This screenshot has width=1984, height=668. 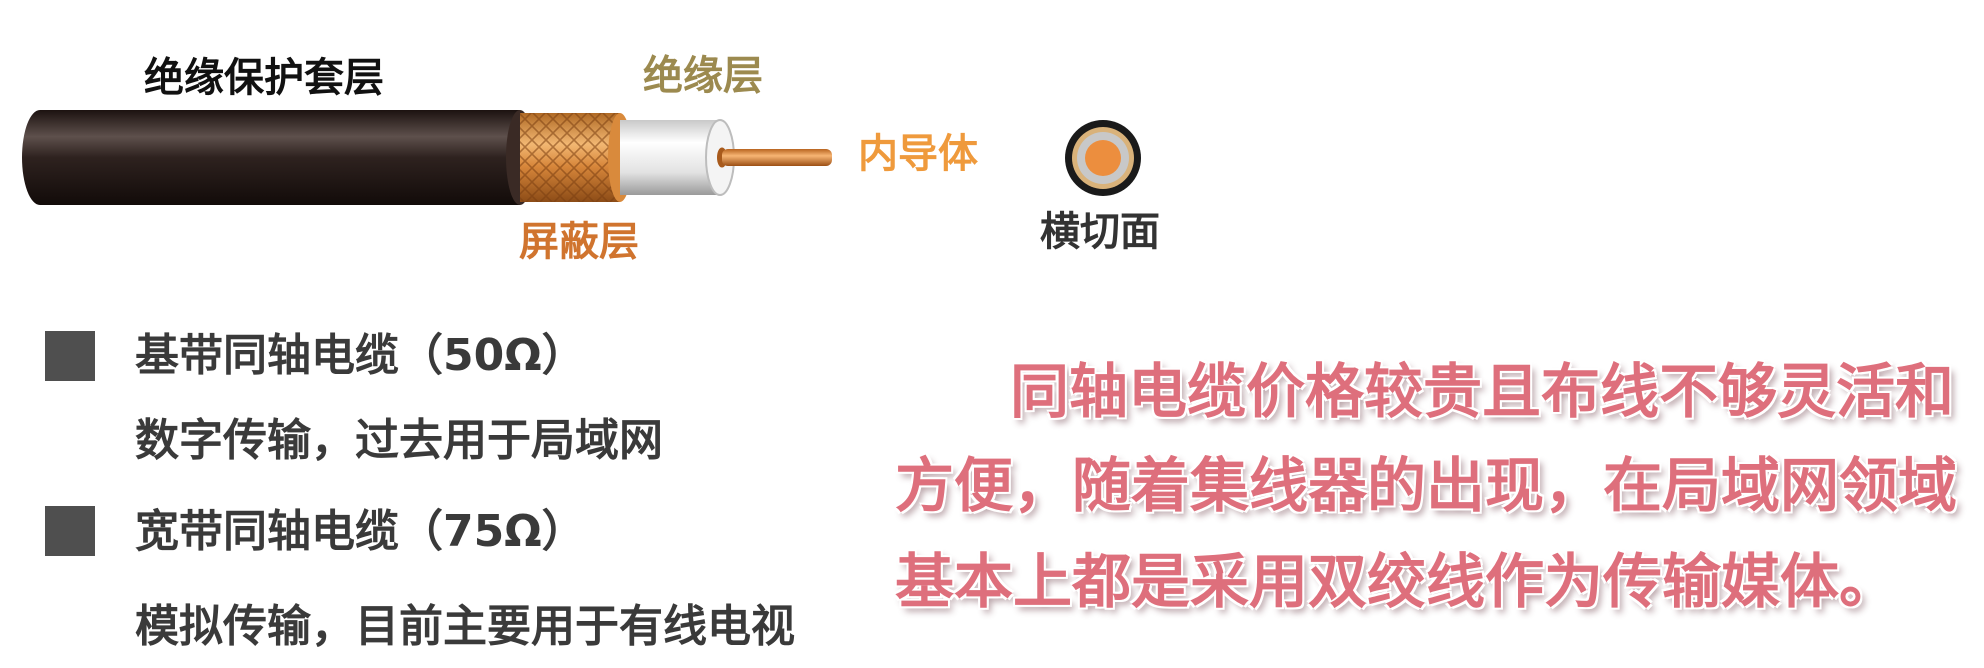 What do you see at coordinates (579, 242) in the screenshot?
I see `label-shield: 屏蔽层` at bounding box center [579, 242].